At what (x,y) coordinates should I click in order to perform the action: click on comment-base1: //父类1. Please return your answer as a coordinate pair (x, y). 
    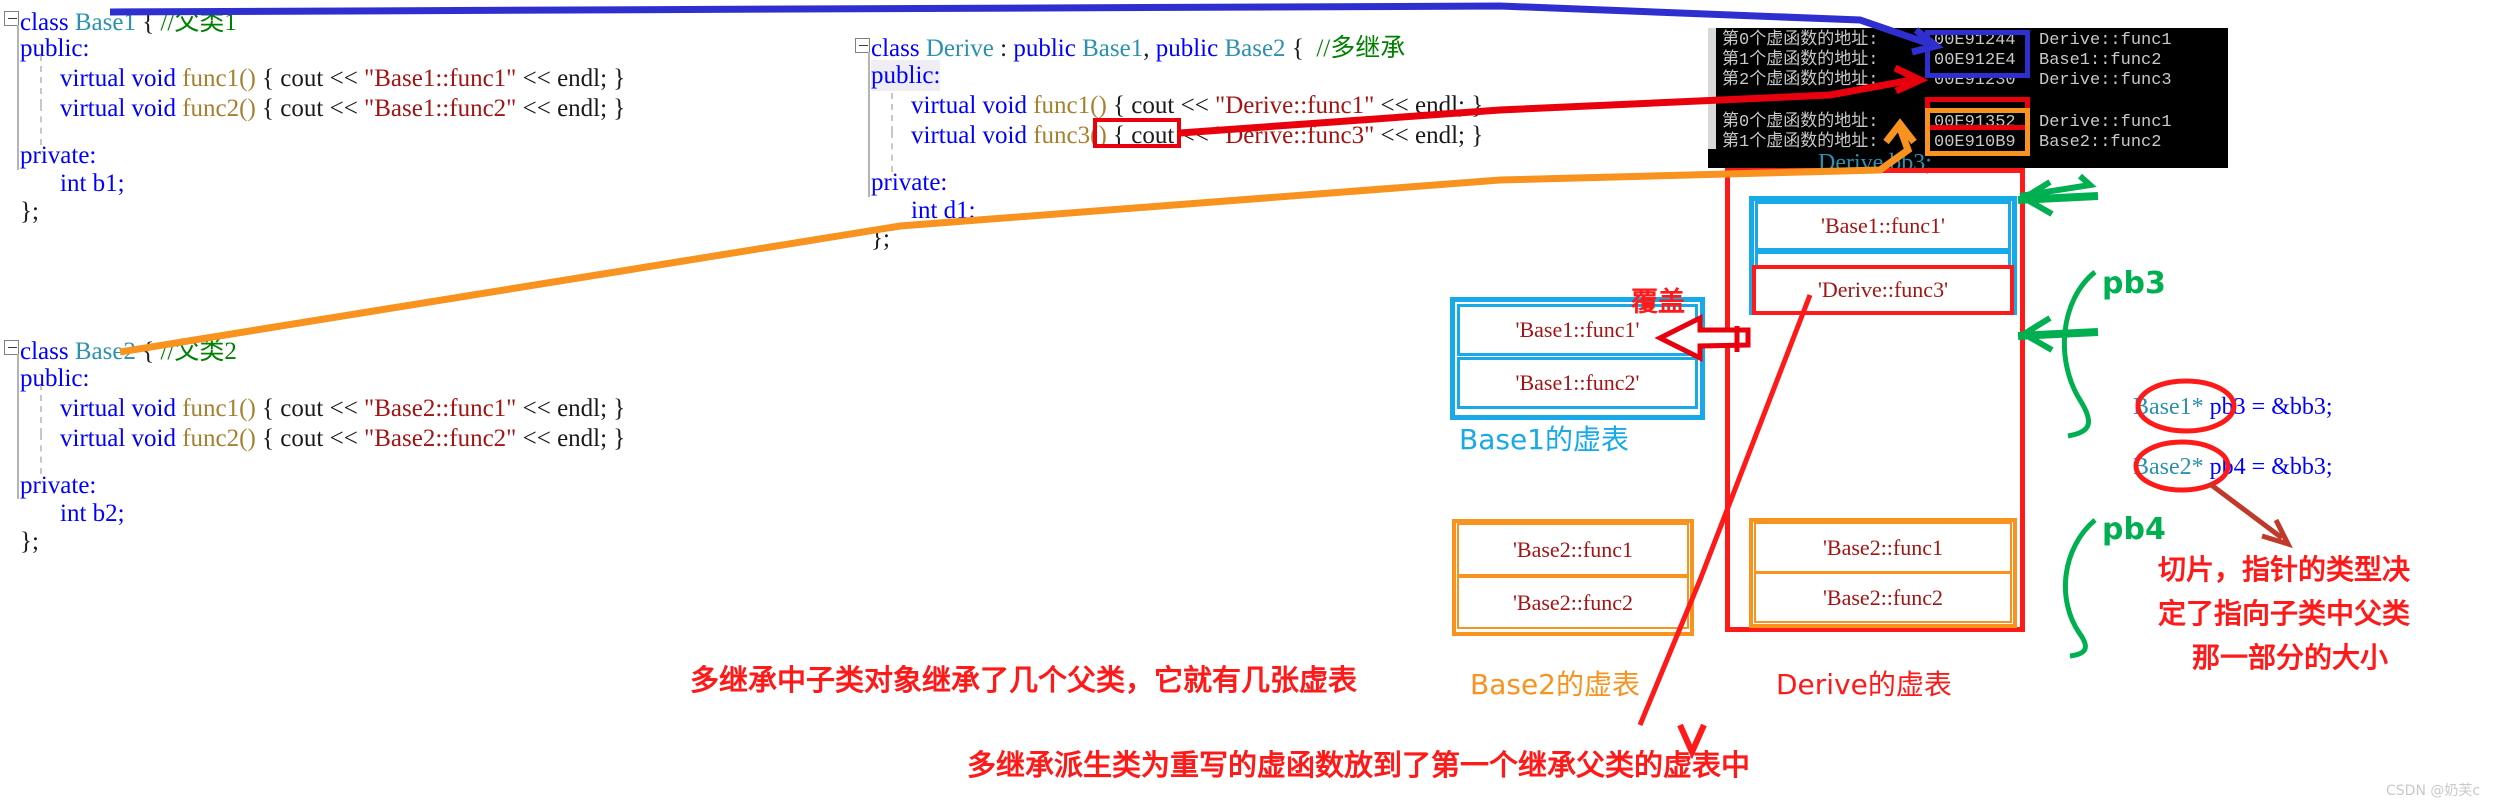
    Looking at the image, I should click on (198, 22).